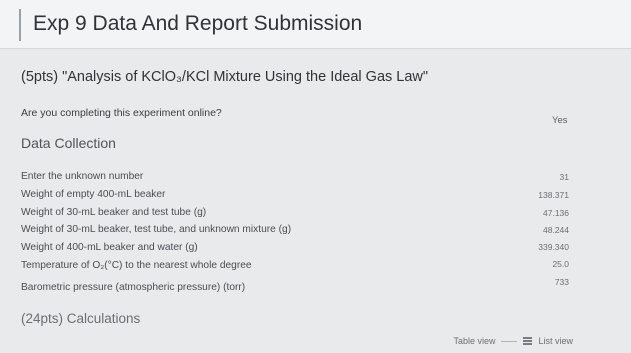 The width and height of the screenshot is (631, 353). I want to click on row-label-unknown-number: Enter the unknown number, so click(82, 176).